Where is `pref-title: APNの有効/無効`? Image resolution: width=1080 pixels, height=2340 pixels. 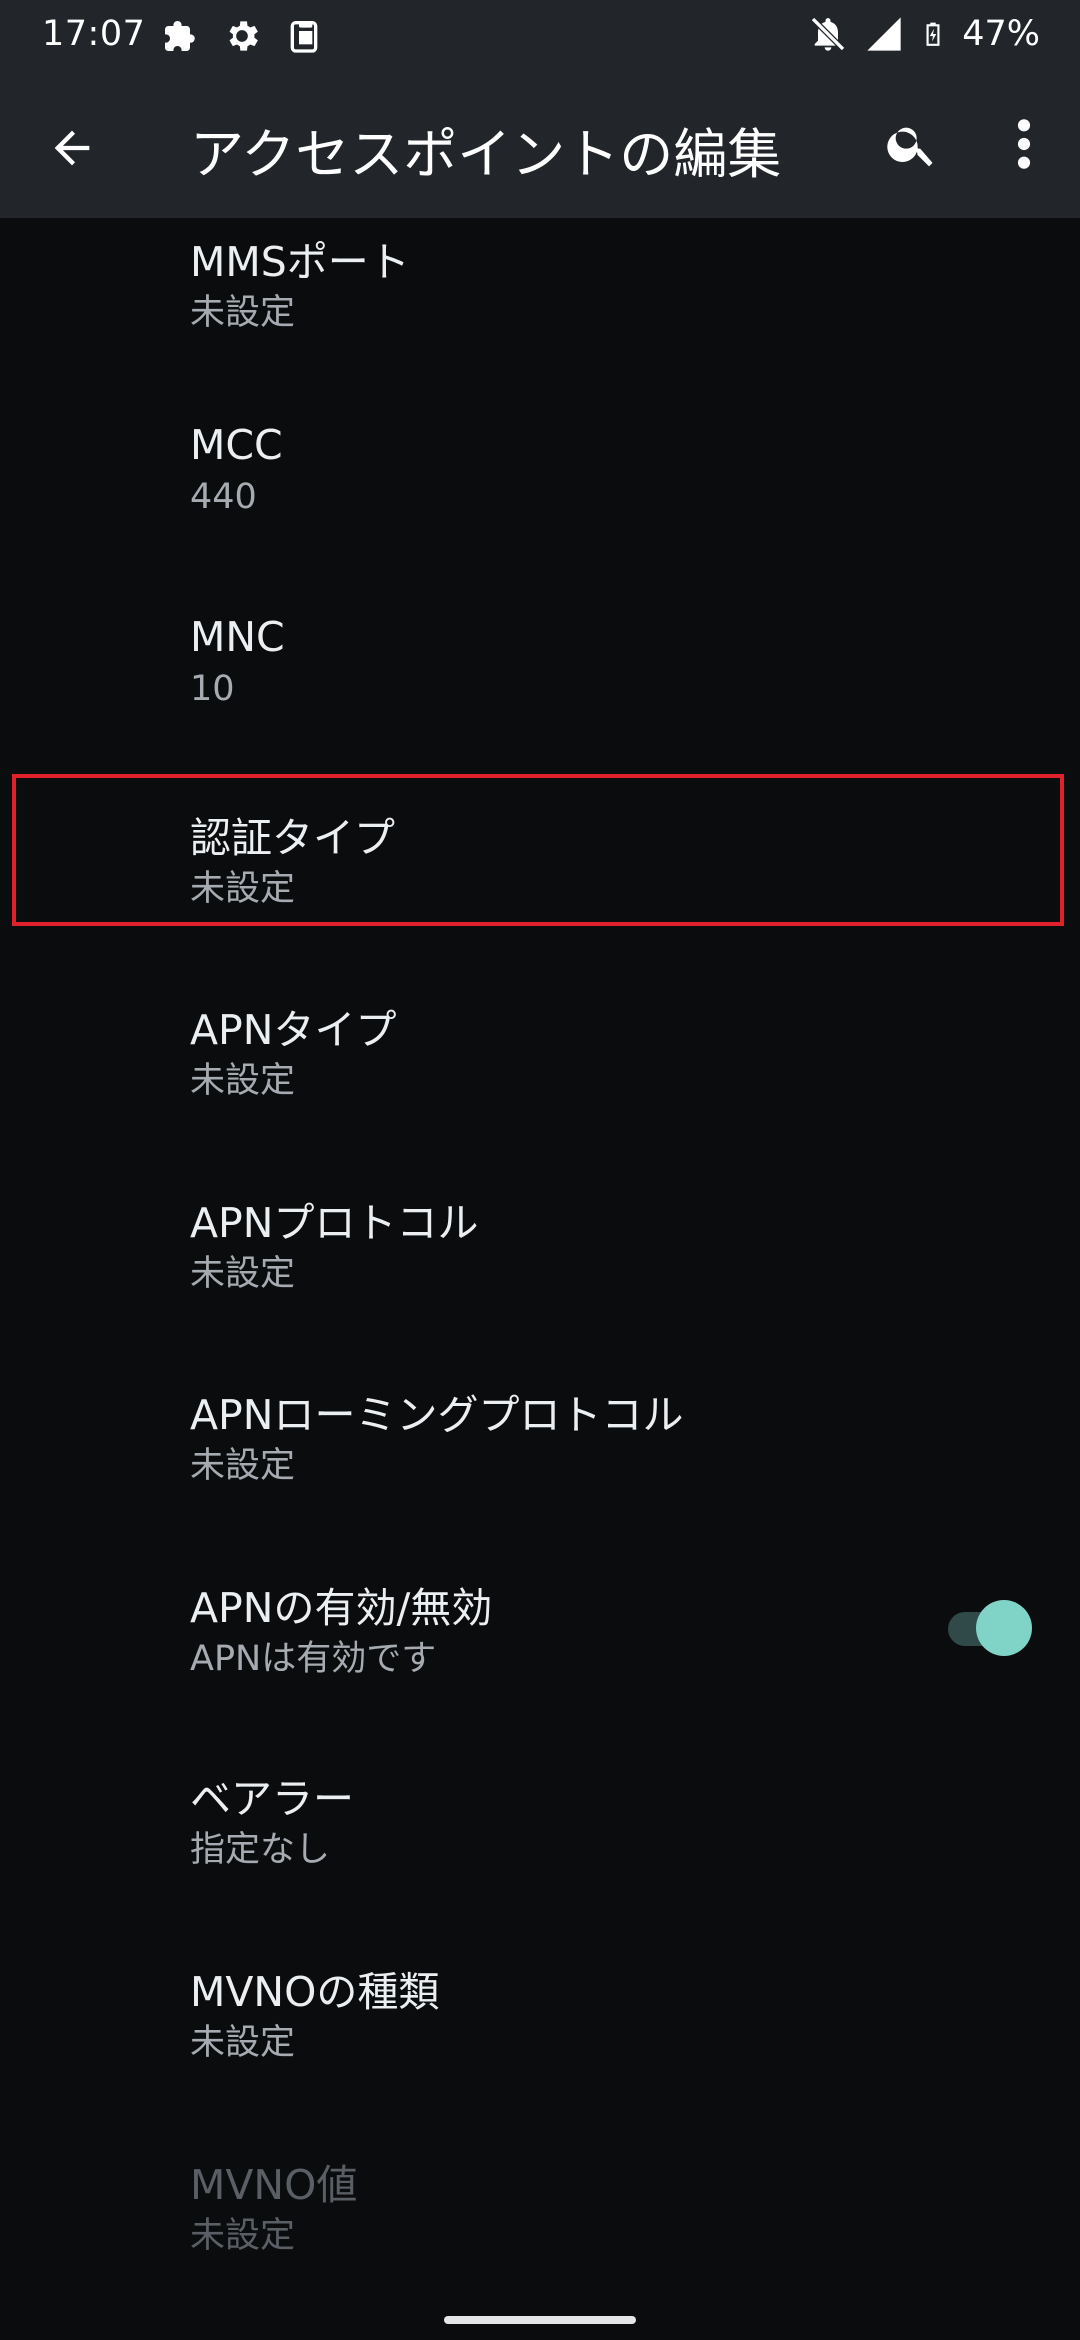
pref-title: APNの有効/無効 is located at coordinates (341, 1608).